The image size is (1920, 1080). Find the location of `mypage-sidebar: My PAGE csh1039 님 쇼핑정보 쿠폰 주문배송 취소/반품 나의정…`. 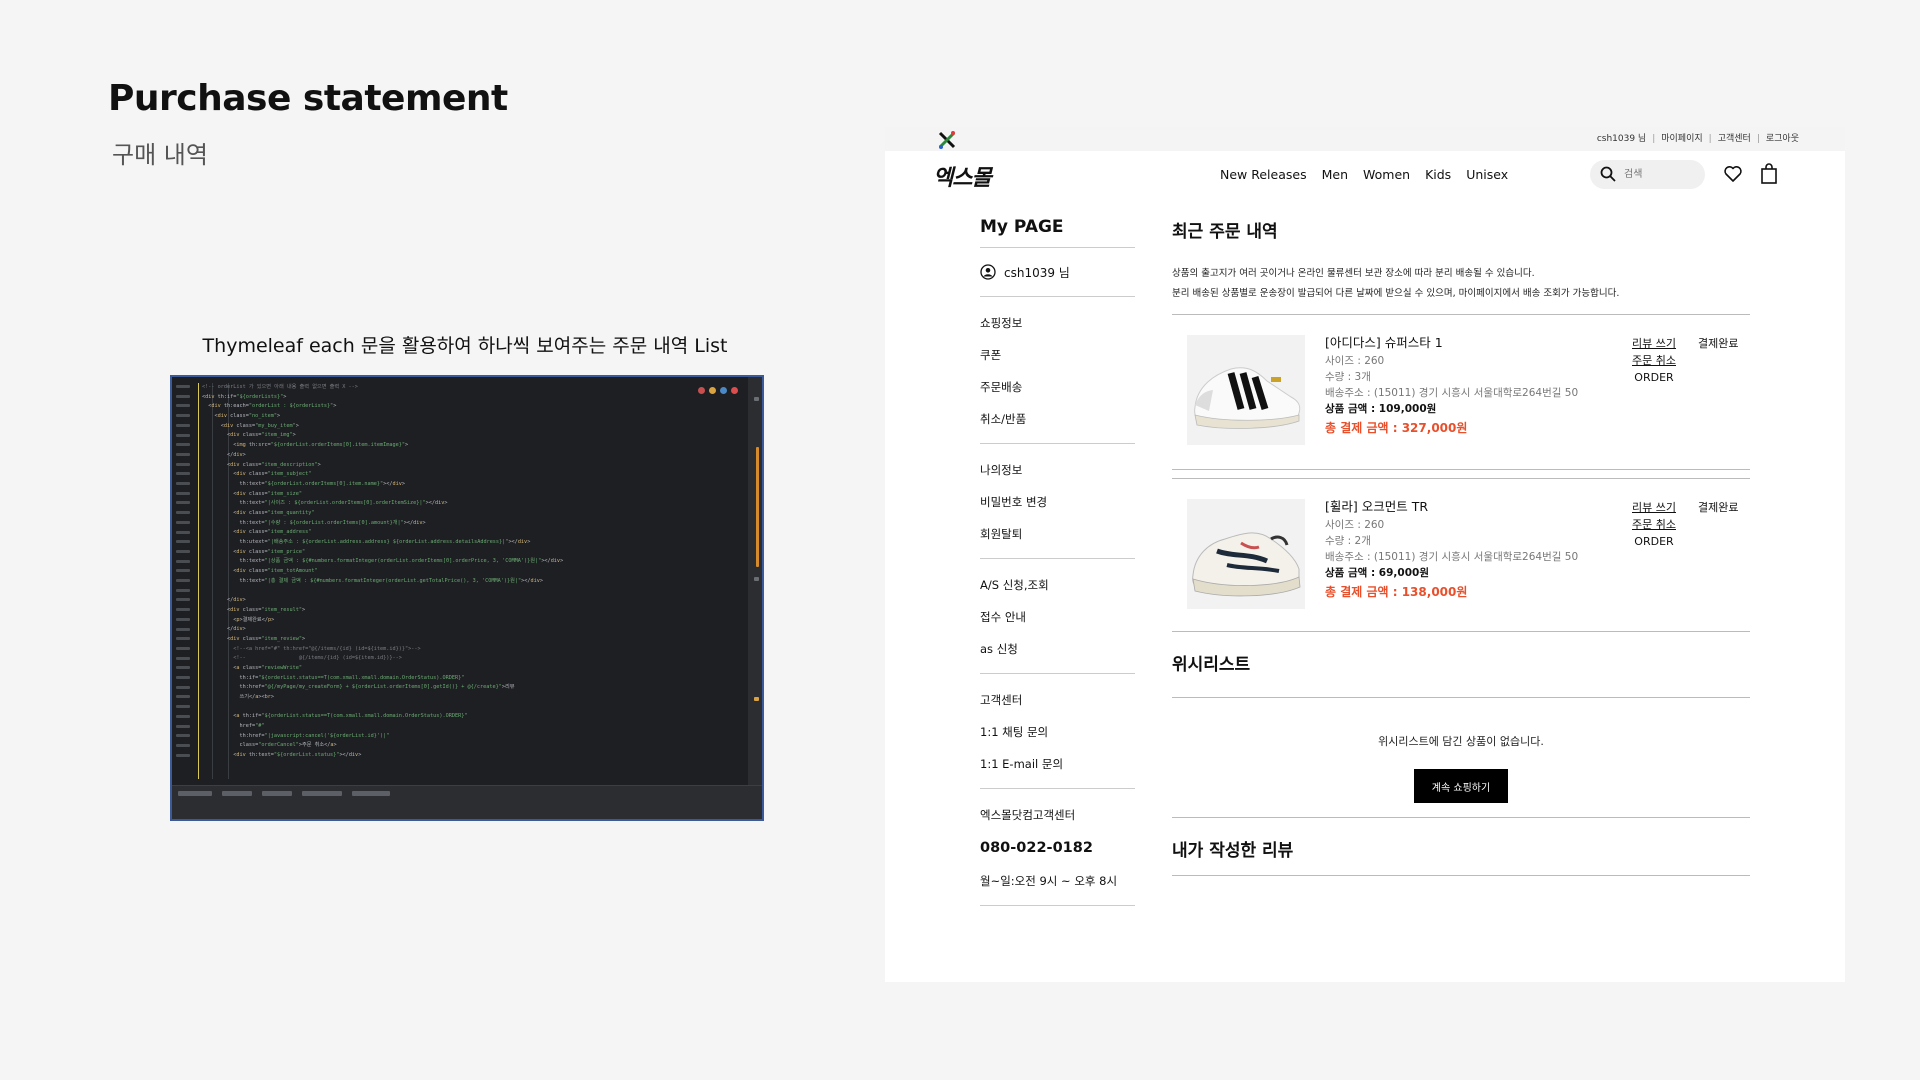

mypage-sidebar: My PAGE csh1039 님 쇼핑정보 쿠폰 주문배송 취소/반품 나의정… is located at coordinates (1057, 561).